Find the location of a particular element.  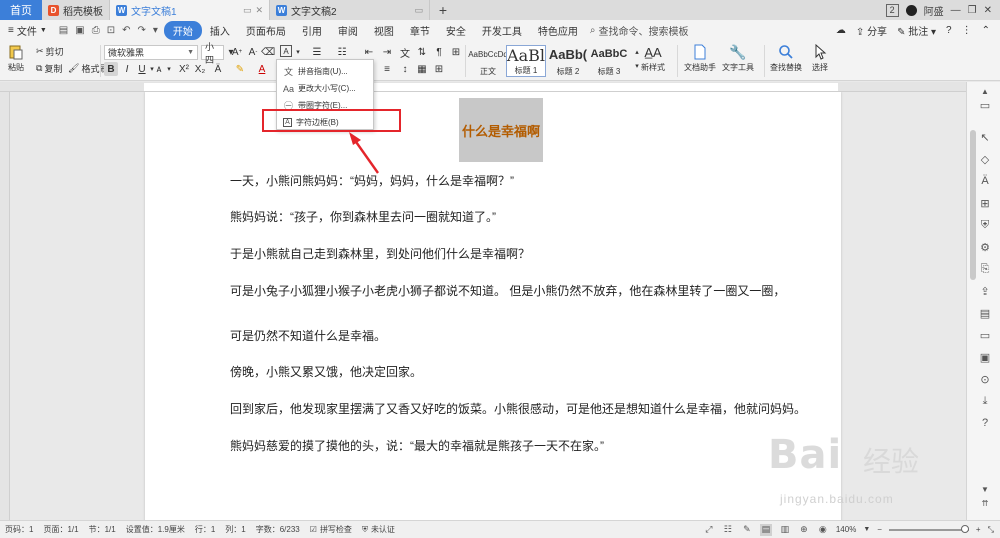

outline-view-icon: ☷ is located at coordinates (728, 530).